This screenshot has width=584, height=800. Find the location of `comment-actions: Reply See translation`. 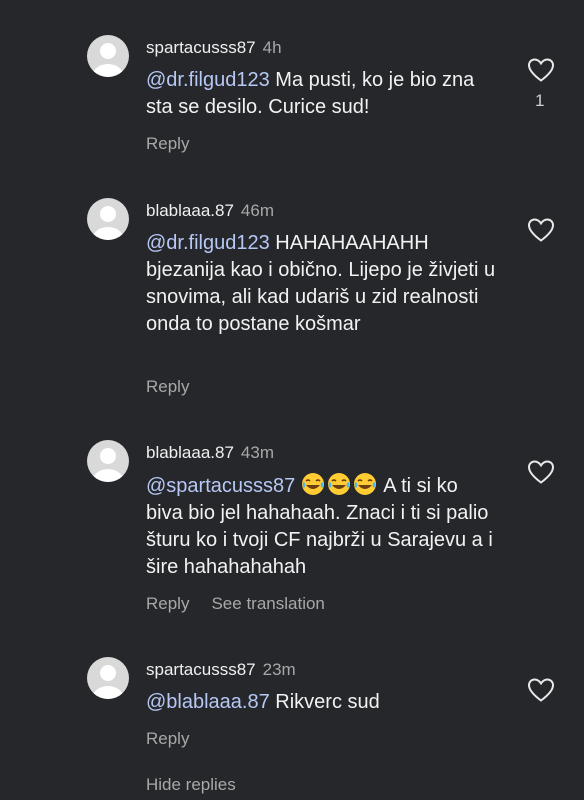

comment-actions: Reply See translation is located at coordinates (246, 604).